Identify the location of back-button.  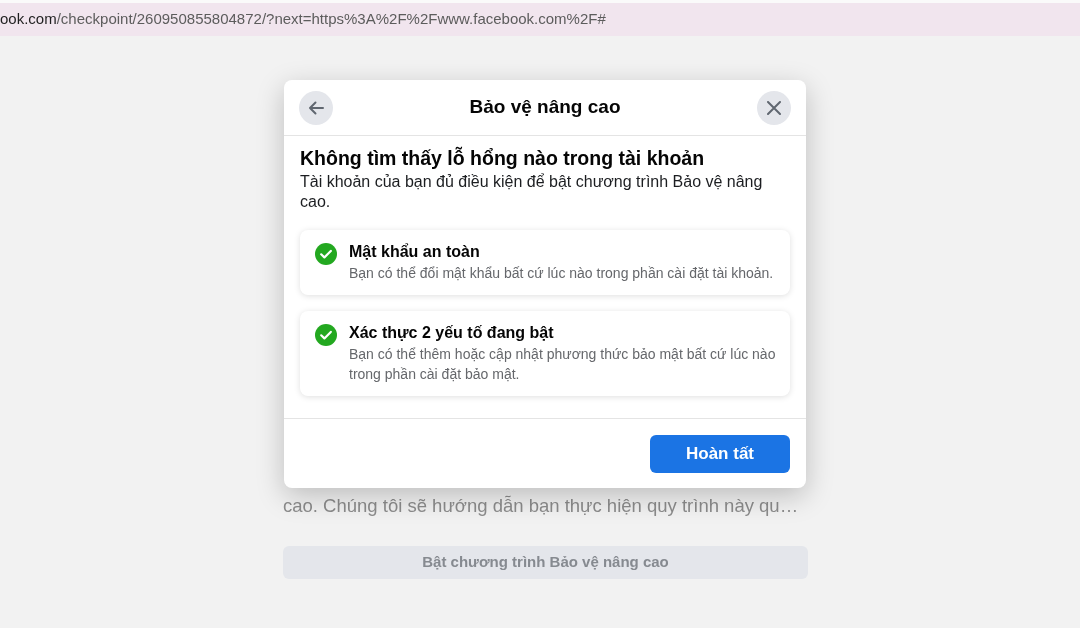
(316, 107).